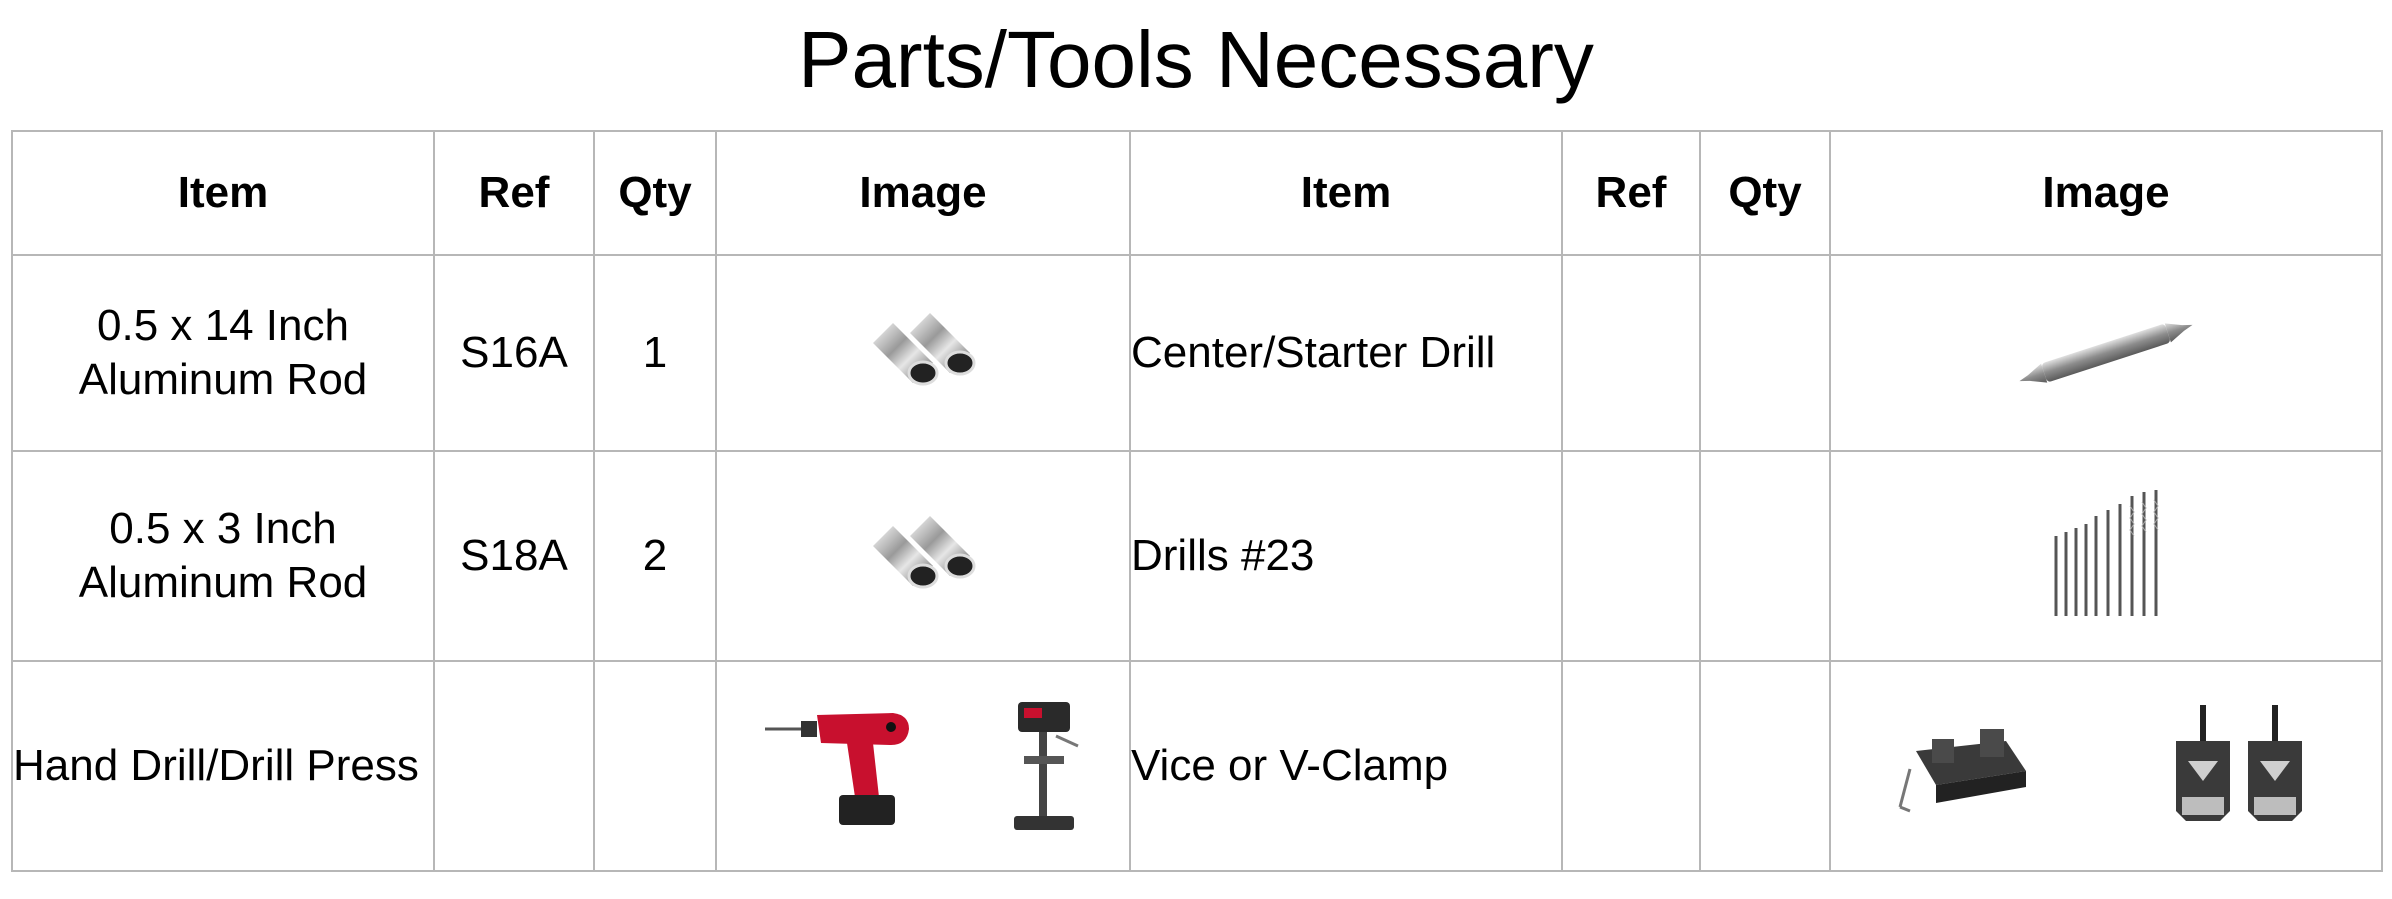 The width and height of the screenshot is (2392, 899). Describe the element at coordinates (1346, 766) in the screenshot. I see `item-cell: Vice or V-Clamp` at that location.